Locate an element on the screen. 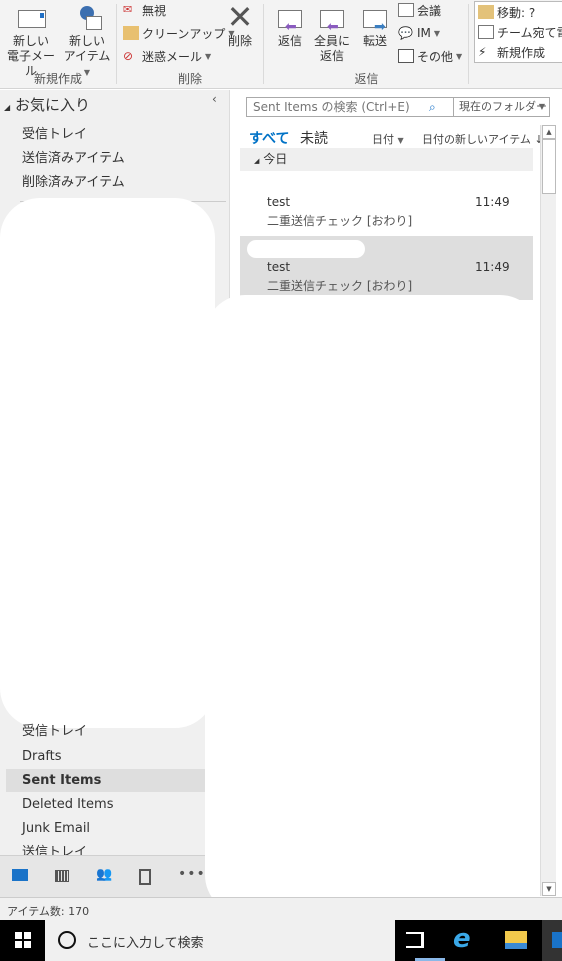 The width and height of the screenshot is (562, 961). search-icon: ⌕ is located at coordinates (441, 107).